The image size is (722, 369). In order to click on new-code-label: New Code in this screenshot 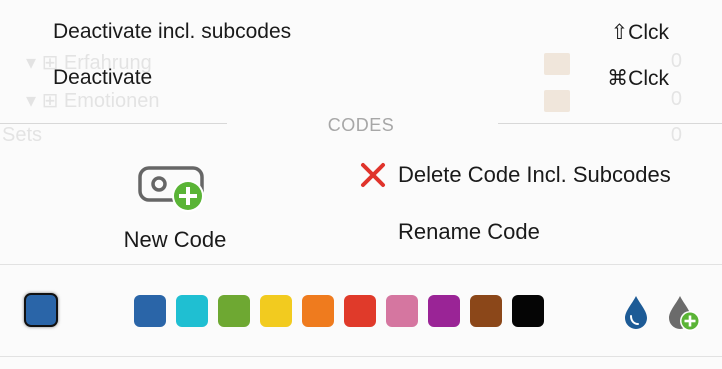, I will do `click(175, 239)`.